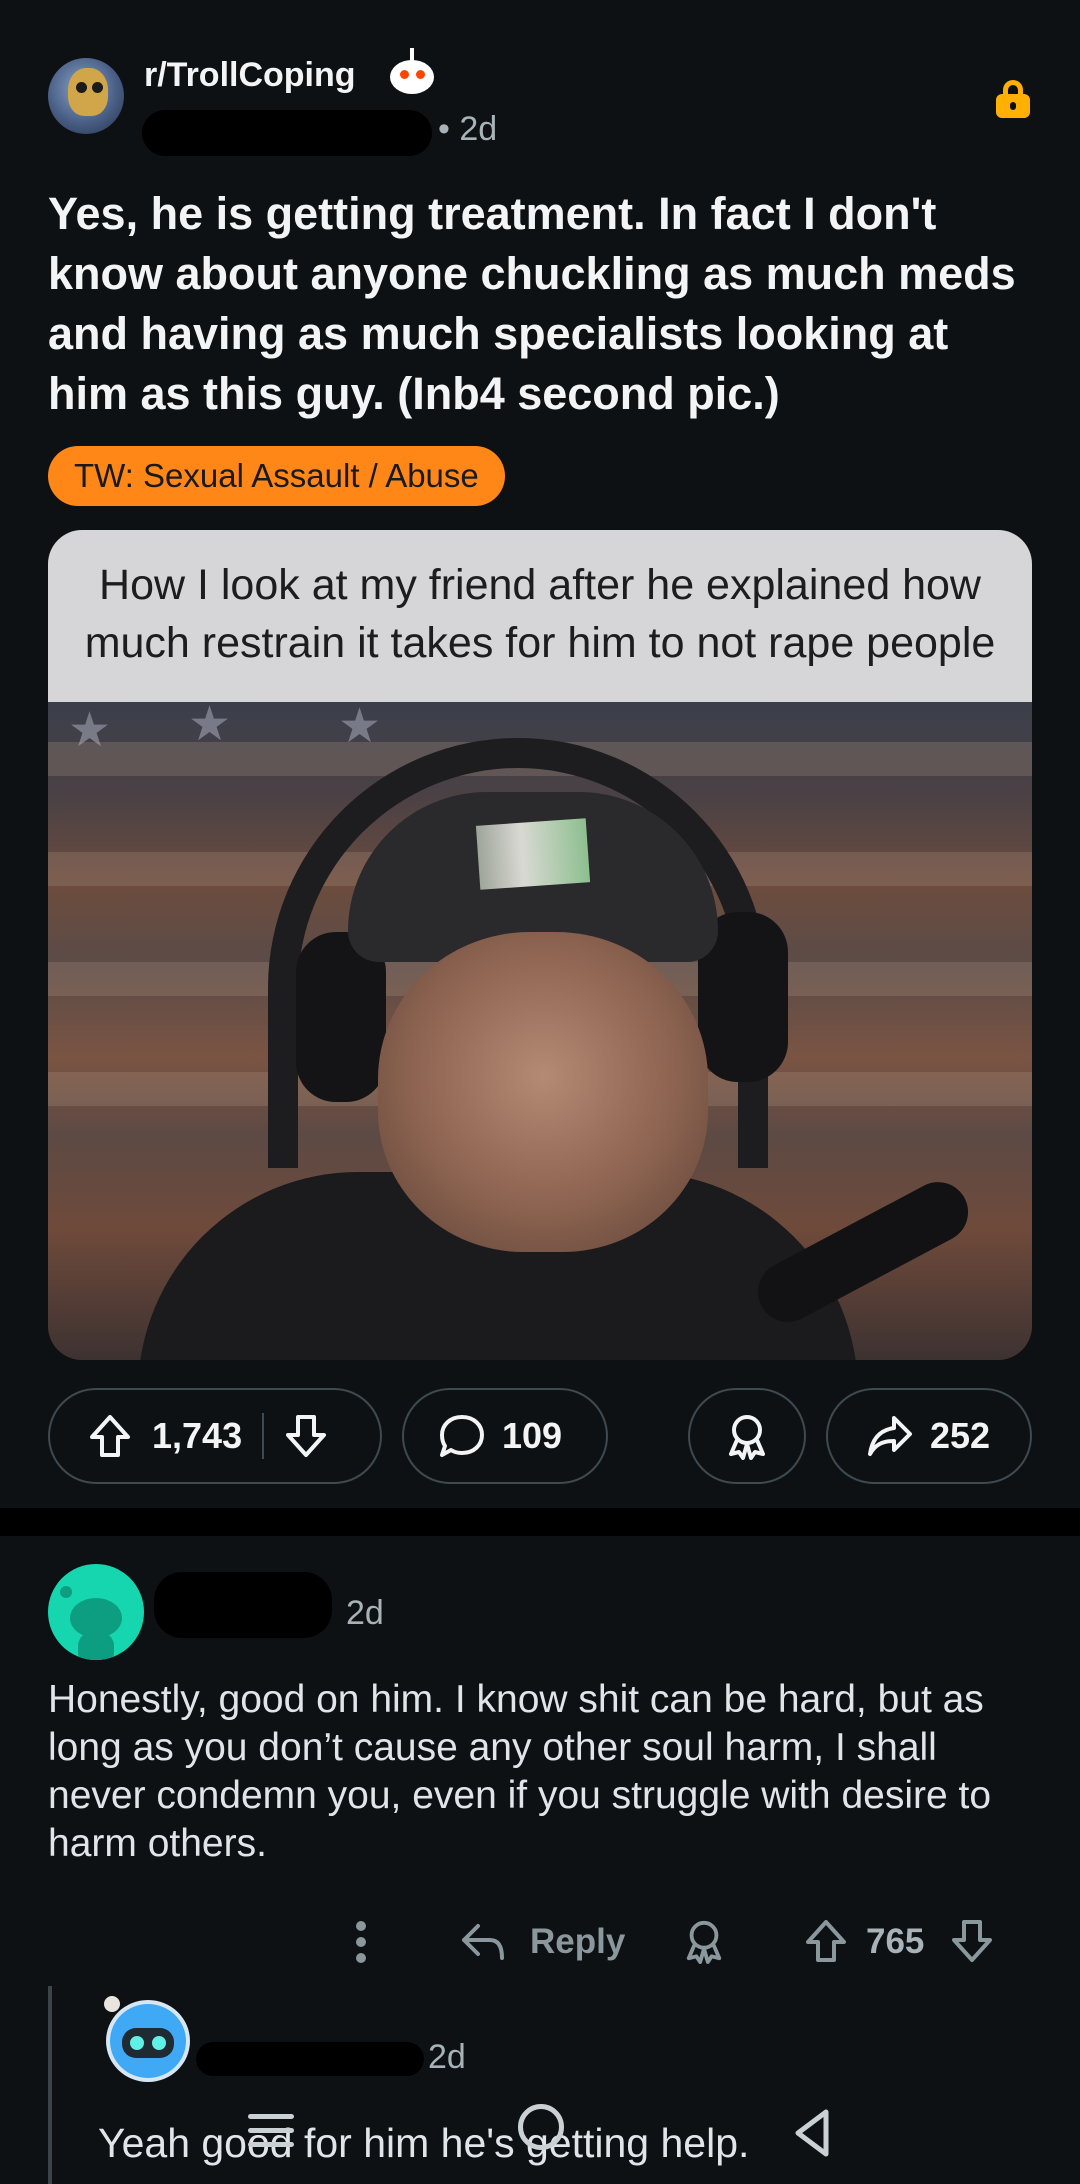 This screenshot has width=1080, height=2184. Describe the element at coordinates (929, 1436) in the screenshot. I see `share-button: 252` at that location.